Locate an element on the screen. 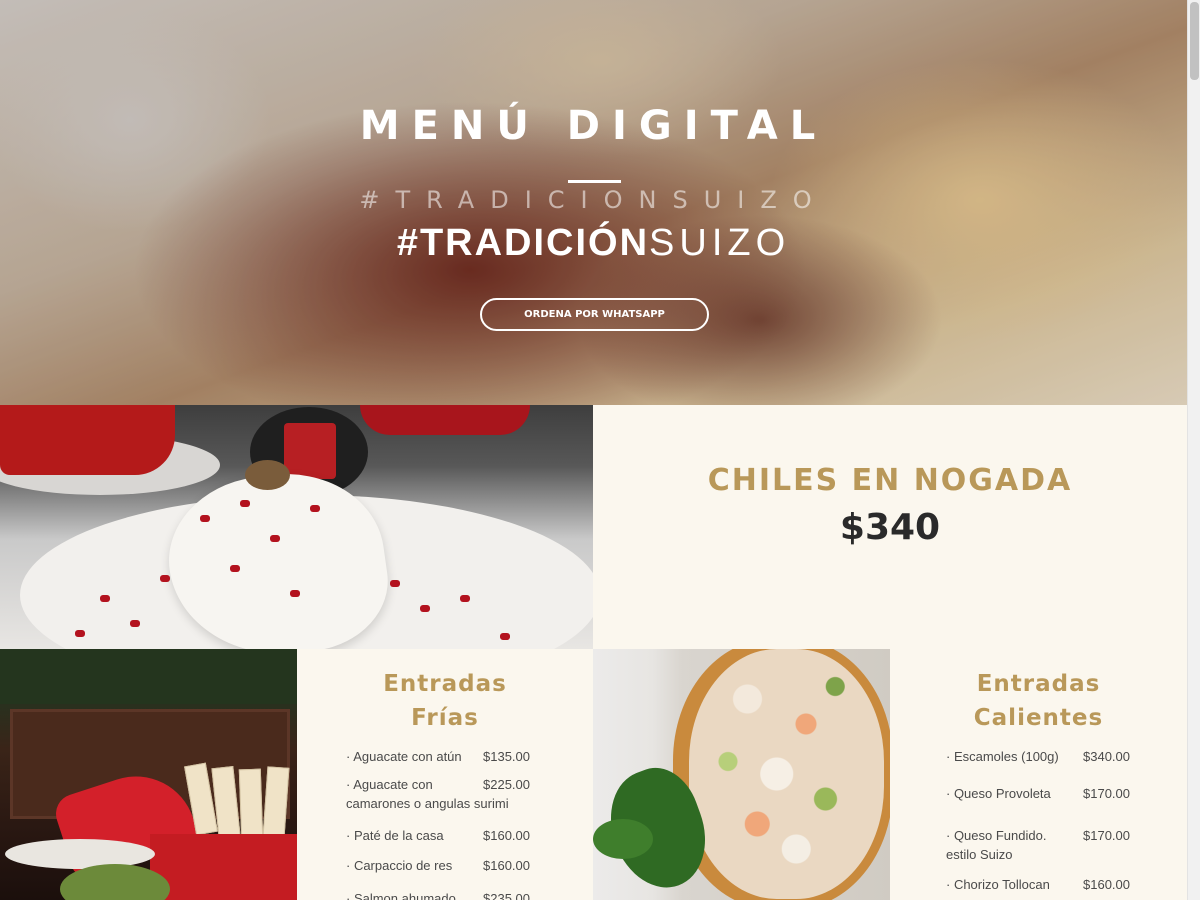  menu-item-name: · Queso Provoleta is located at coordinates (998, 793).